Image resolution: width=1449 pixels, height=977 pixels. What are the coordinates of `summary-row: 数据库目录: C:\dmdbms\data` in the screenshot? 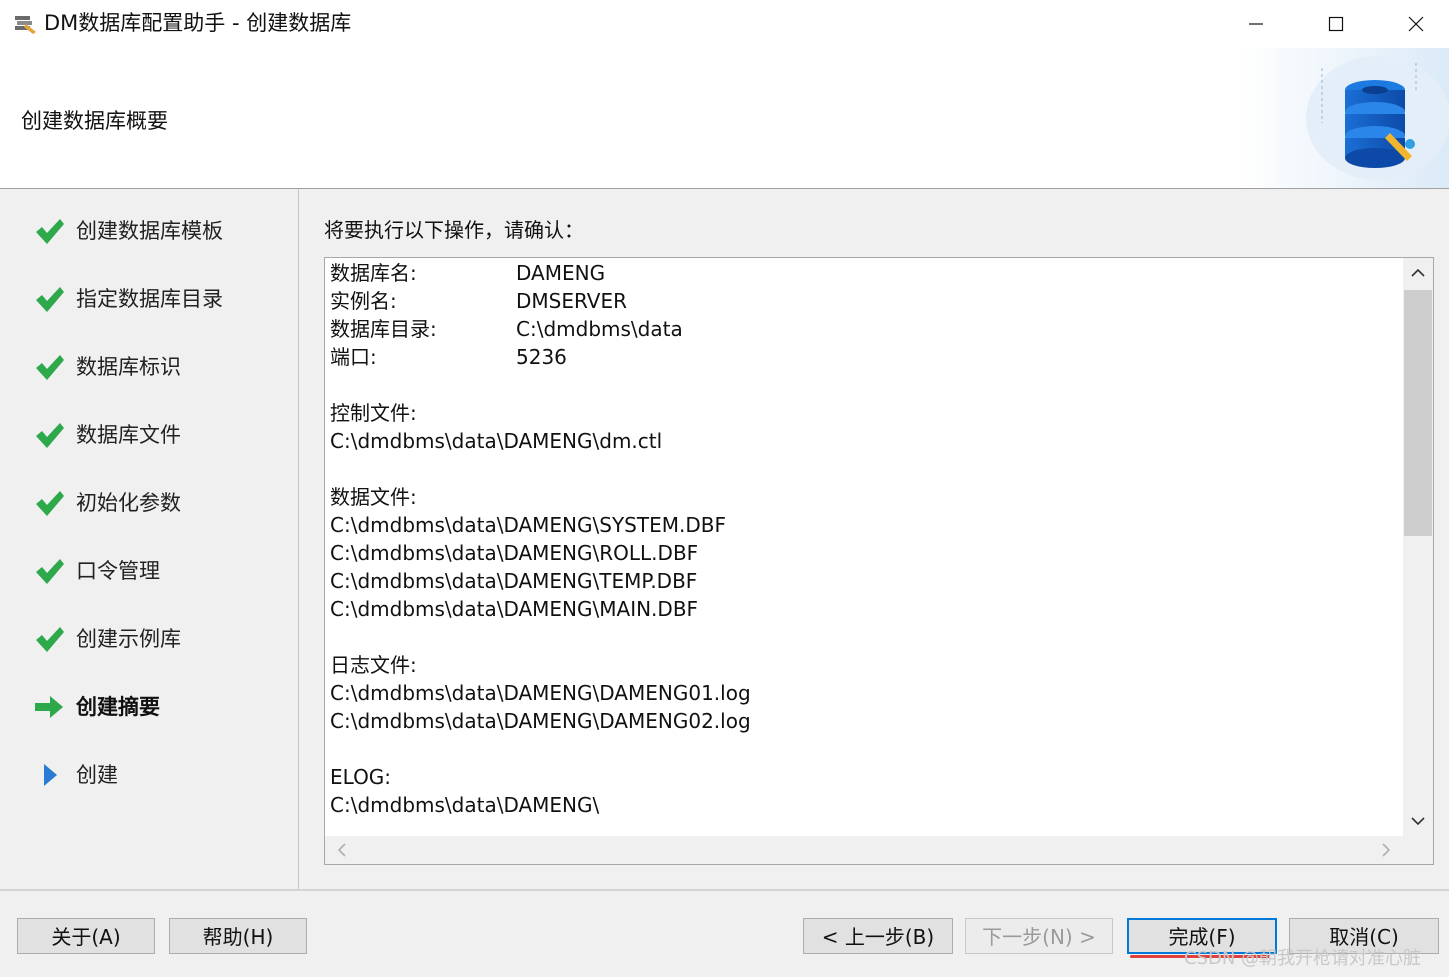 It's located at (865, 329).